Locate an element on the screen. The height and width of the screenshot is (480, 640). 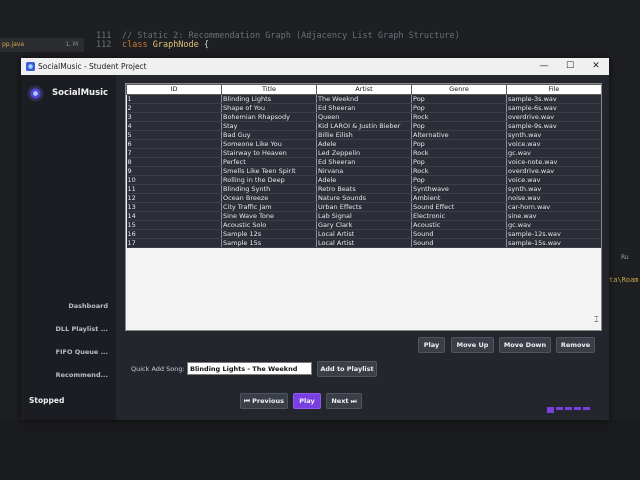
play-button: Play is located at coordinates (307, 401).